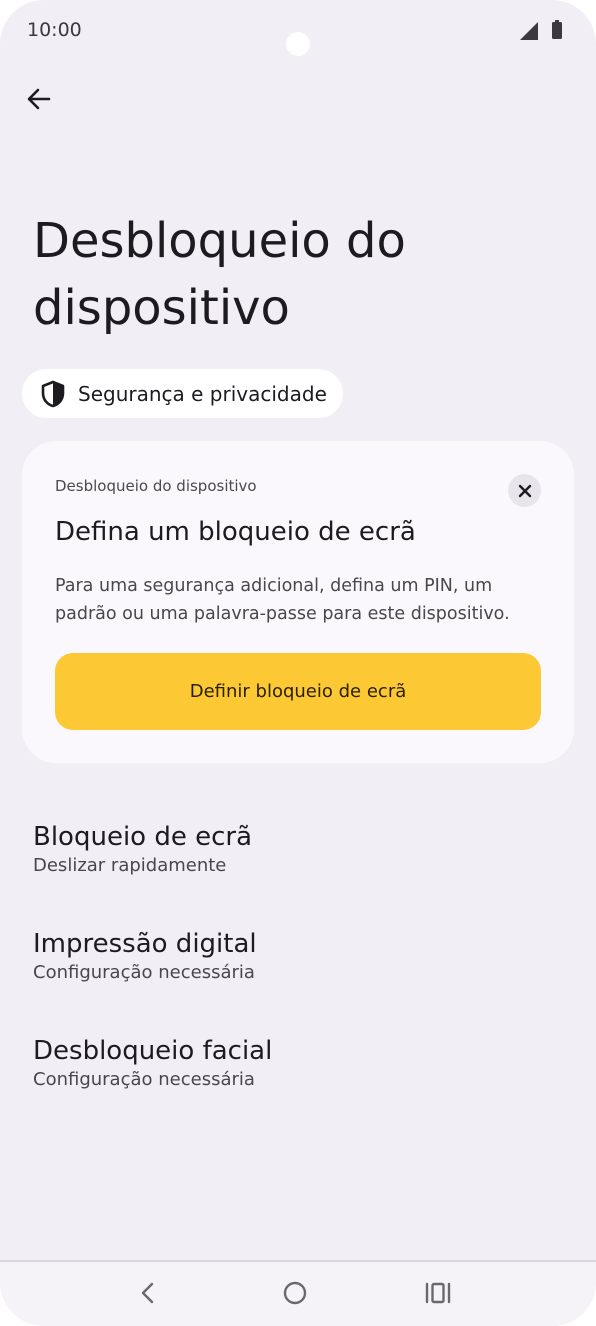  Describe the element at coordinates (156, 486) in the screenshot. I see `card-caption: Desbloqueio do dispositivo` at that location.